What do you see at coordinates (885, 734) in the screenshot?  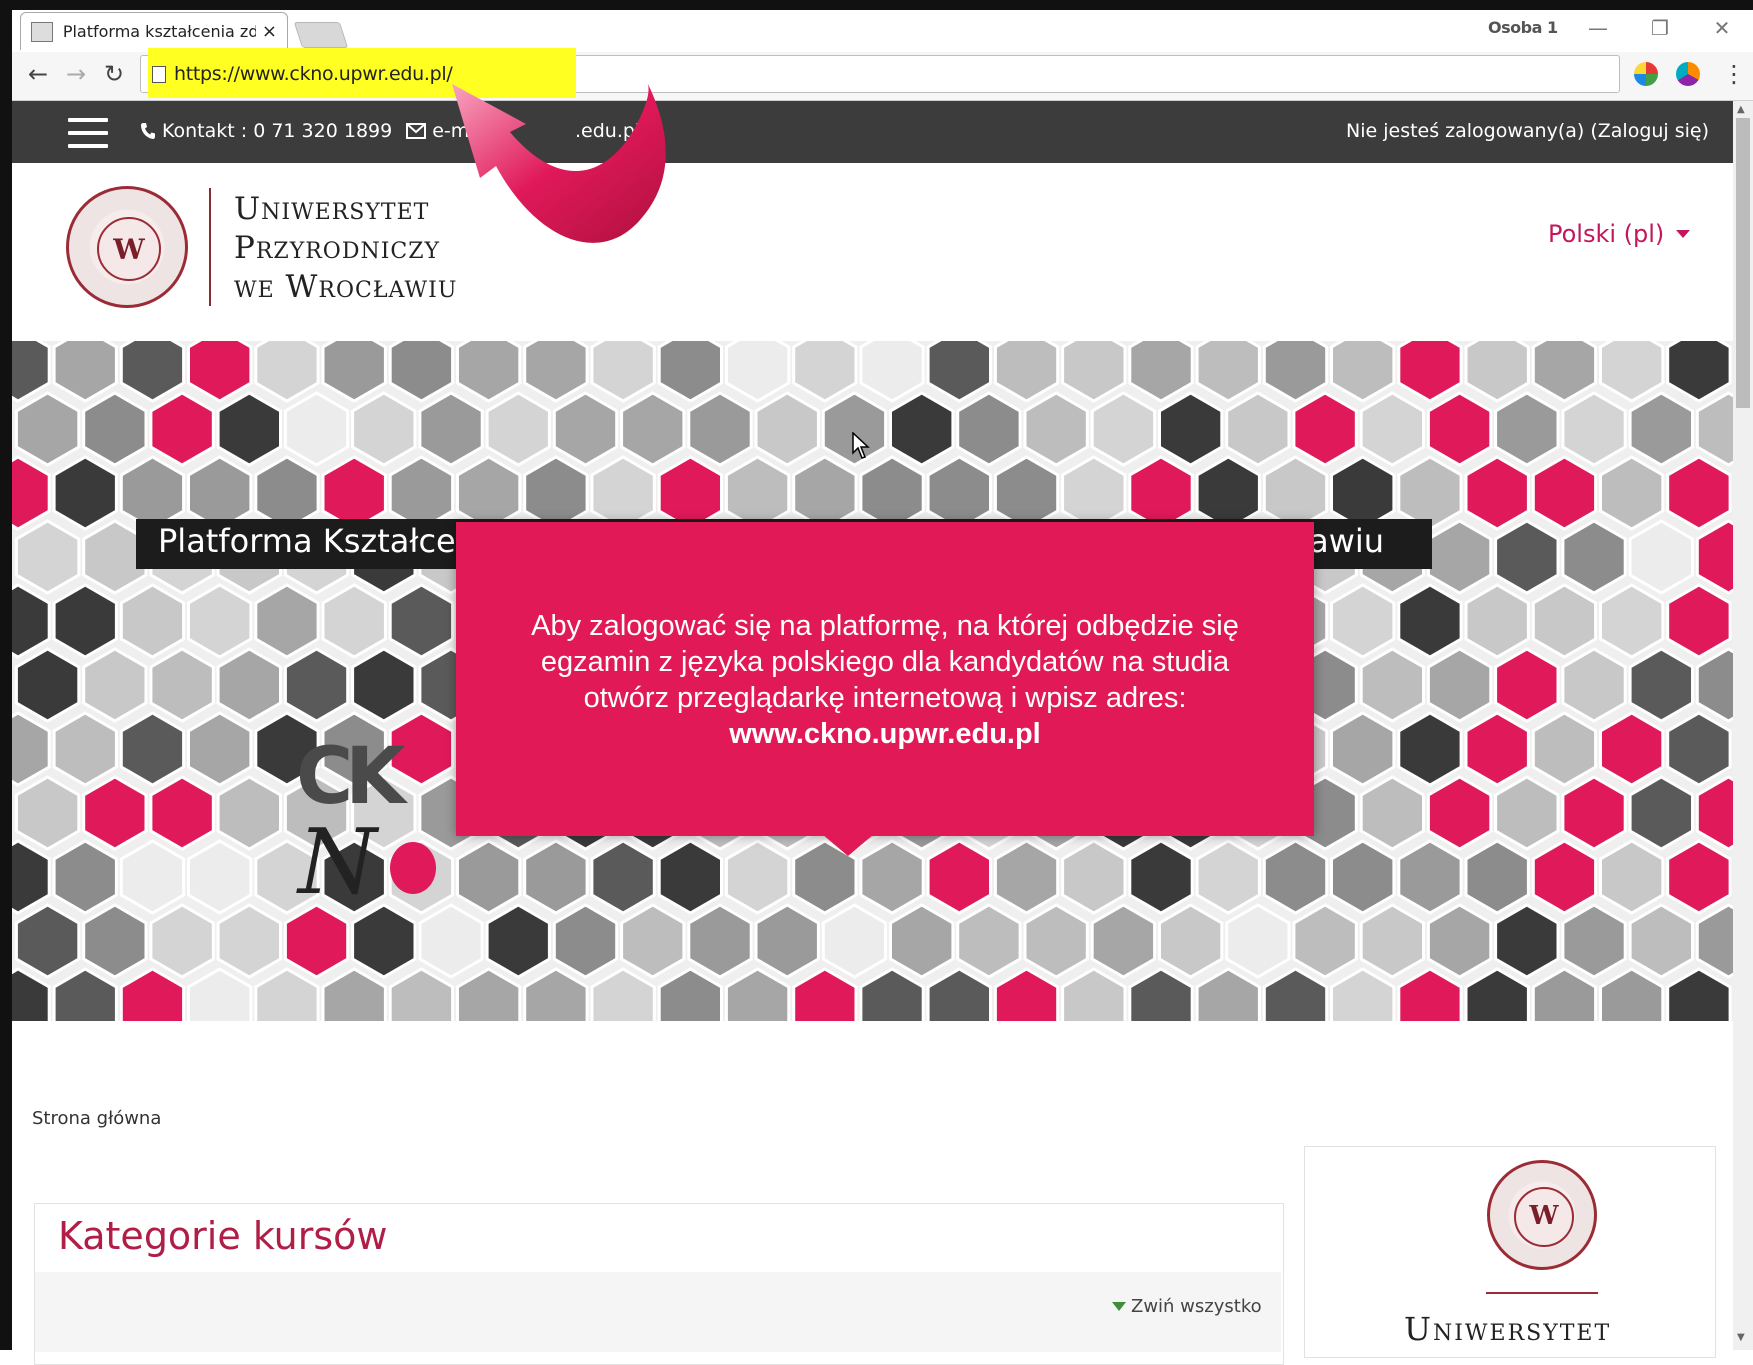 I see `instruction-url: www.ckno.upwr.edu.pl` at bounding box center [885, 734].